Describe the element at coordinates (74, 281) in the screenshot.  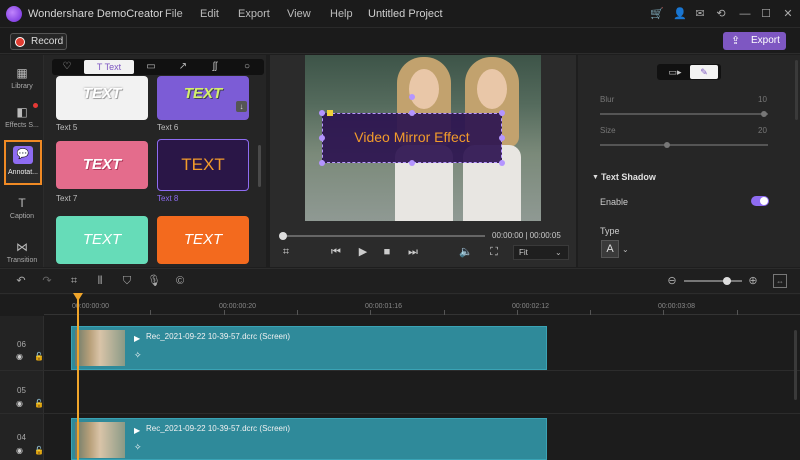
I see `crop-icon: ⌗` at that location.